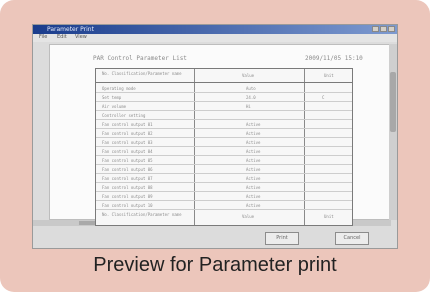 This screenshot has height=292, width=430. I want to click on maximize-icon, so click(383, 29).